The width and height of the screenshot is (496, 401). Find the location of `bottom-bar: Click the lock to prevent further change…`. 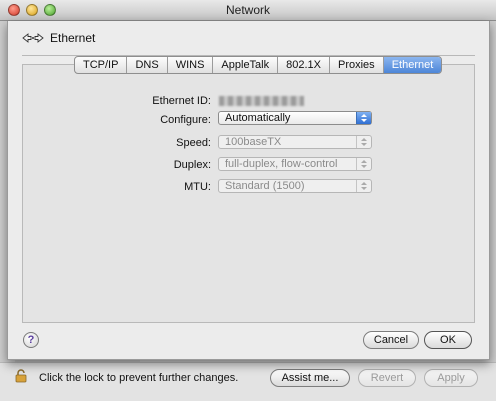

bottom-bar: Click the lock to prevent further change… is located at coordinates (248, 381).